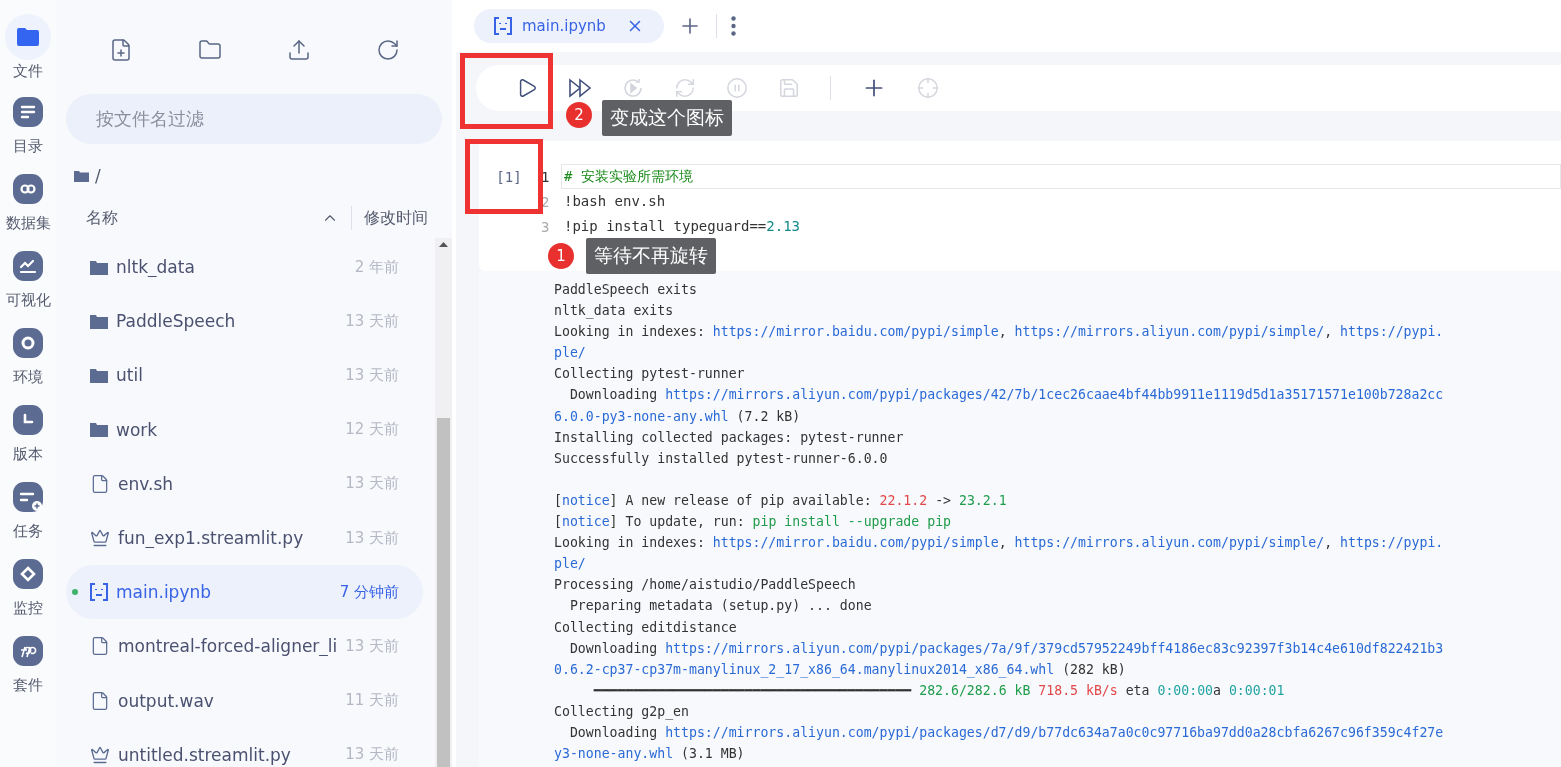 This screenshot has height=767, width=1561. What do you see at coordinates (789, 88) in the screenshot?
I see `save-icon` at bounding box center [789, 88].